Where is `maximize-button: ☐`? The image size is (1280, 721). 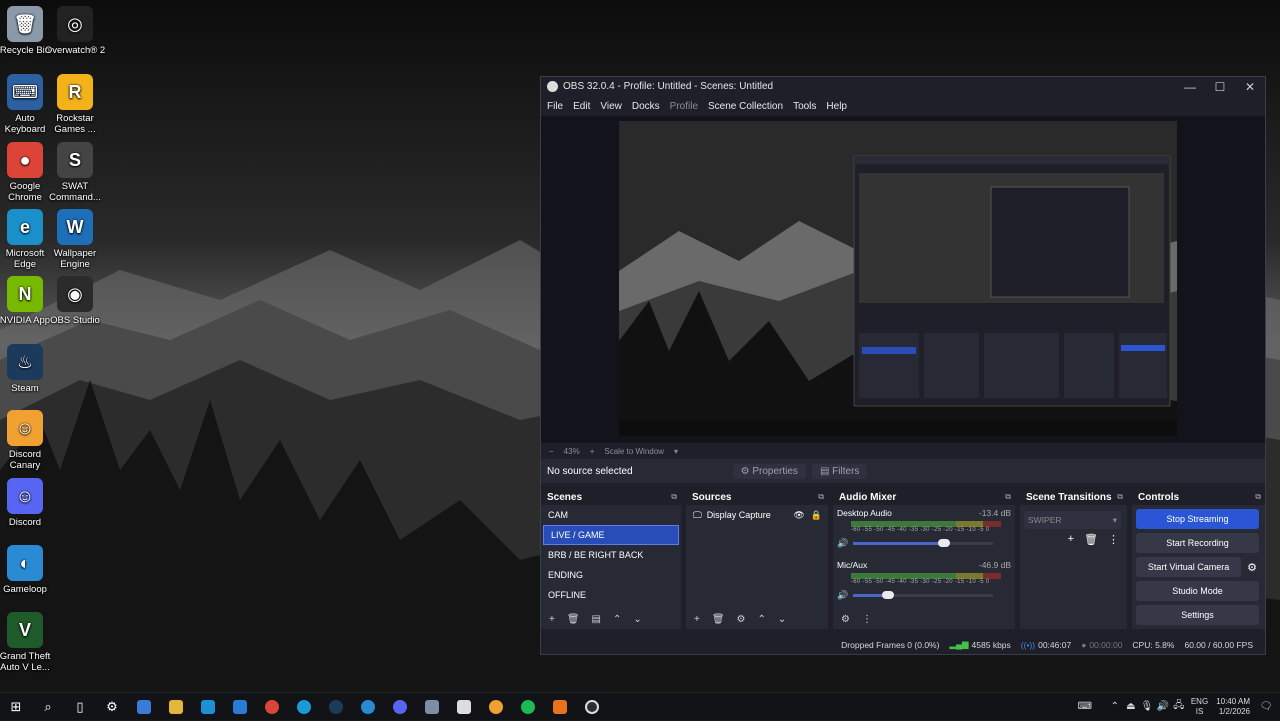 maximize-button: ☐ is located at coordinates (1220, 87).